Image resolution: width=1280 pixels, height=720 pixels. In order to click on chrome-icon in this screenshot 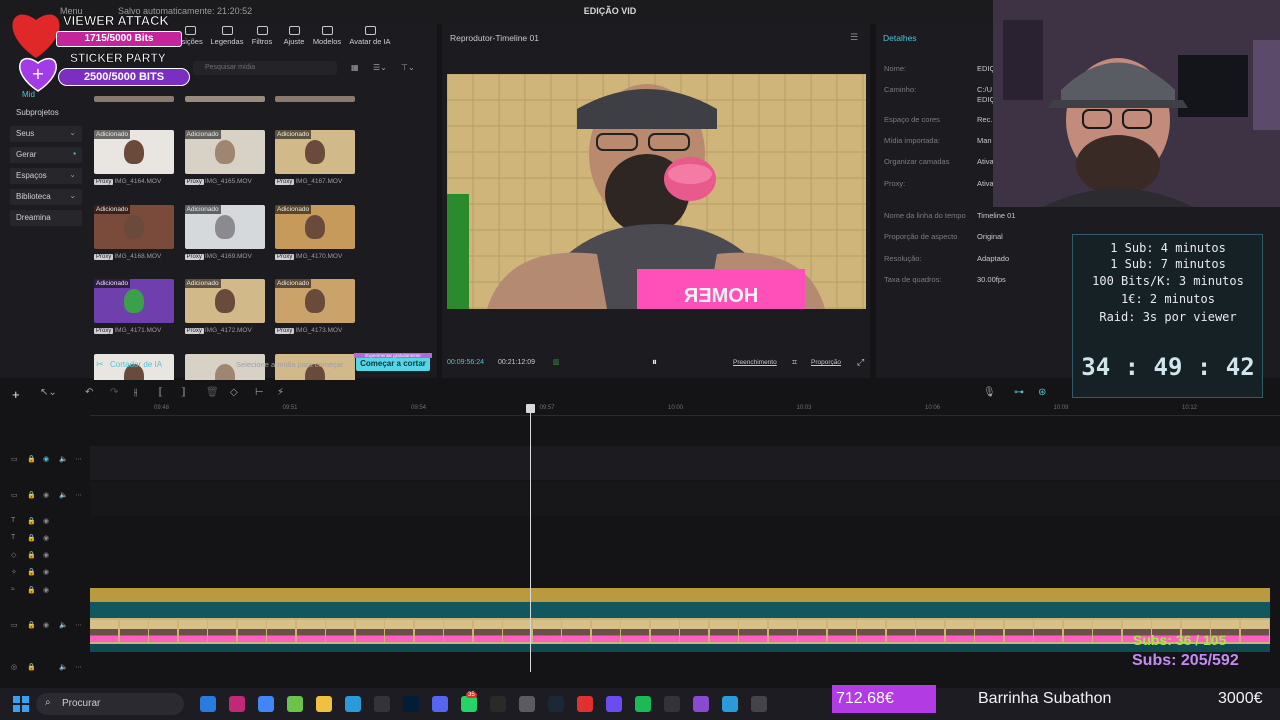, I will do `click(266, 704)`.